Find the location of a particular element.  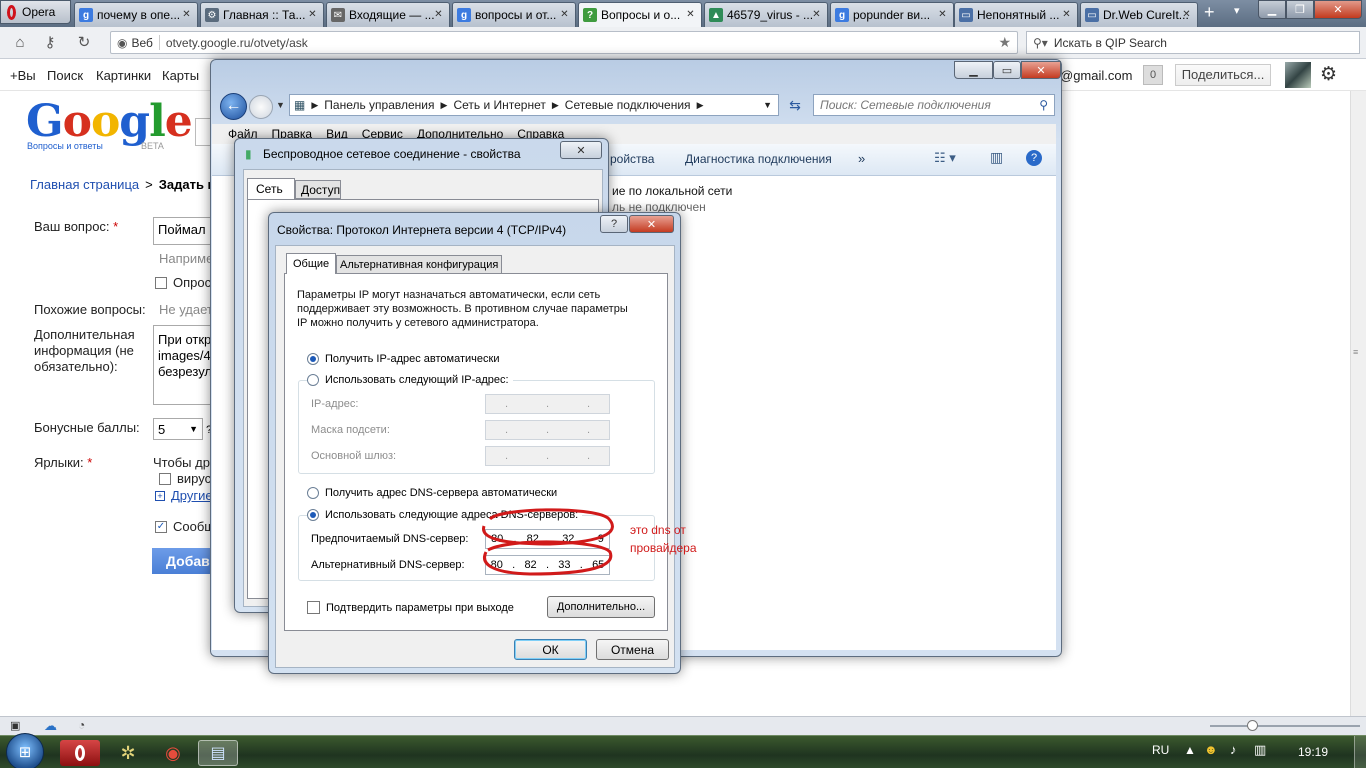

maximize-icon: ❐ is located at coordinates (1300, 9).